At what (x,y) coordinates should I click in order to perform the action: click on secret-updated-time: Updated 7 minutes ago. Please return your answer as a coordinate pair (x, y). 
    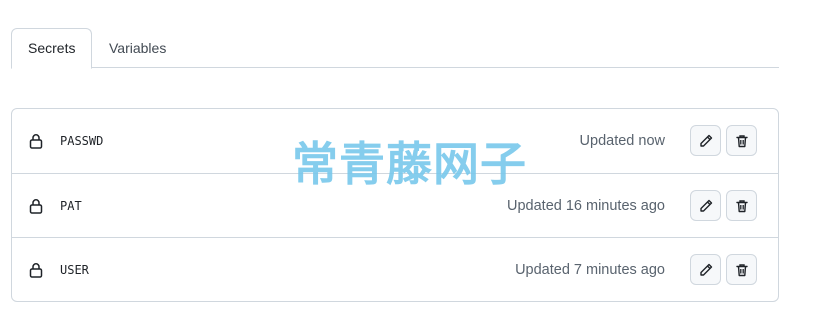
    Looking at the image, I should click on (590, 270).